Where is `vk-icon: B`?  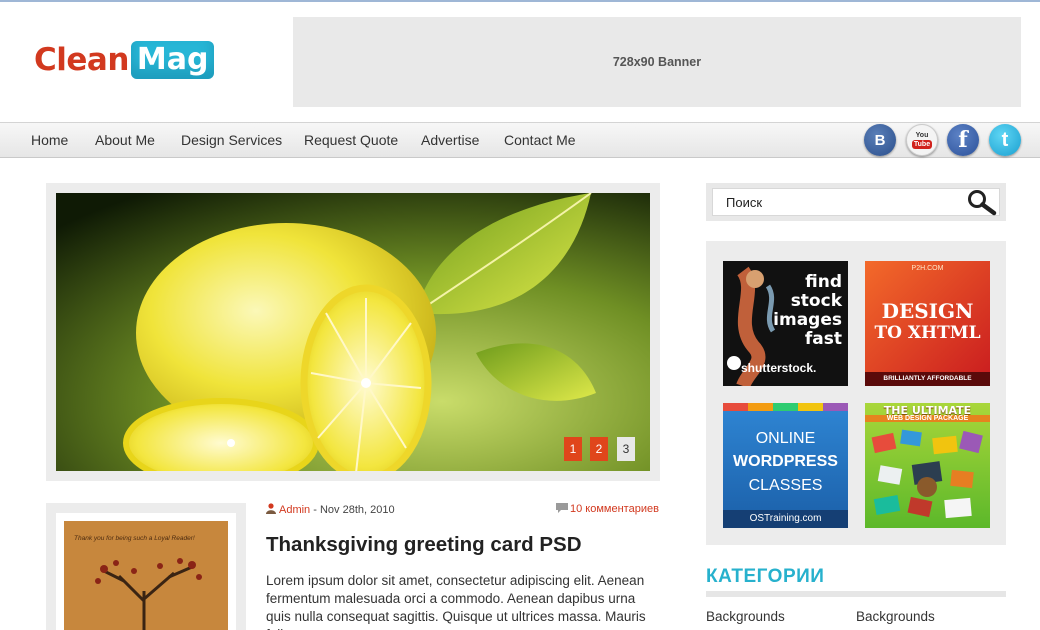 vk-icon: B is located at coordinates (880, 140).